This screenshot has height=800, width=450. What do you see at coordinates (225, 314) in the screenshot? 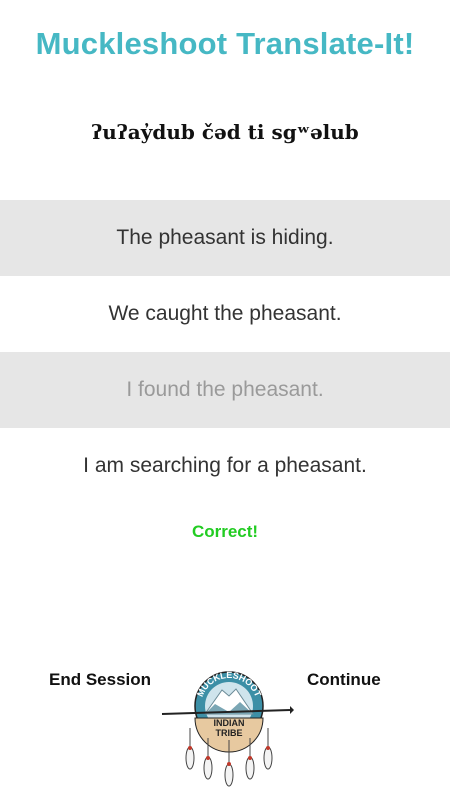
I see `answer-option-2: We caught the pheasant.` at bounding box center [225, 314].